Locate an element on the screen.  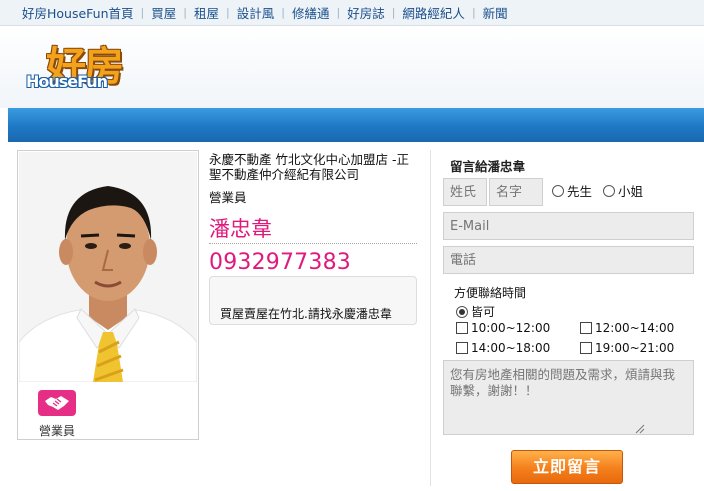
surname-input is located at coordinates (465, 192).